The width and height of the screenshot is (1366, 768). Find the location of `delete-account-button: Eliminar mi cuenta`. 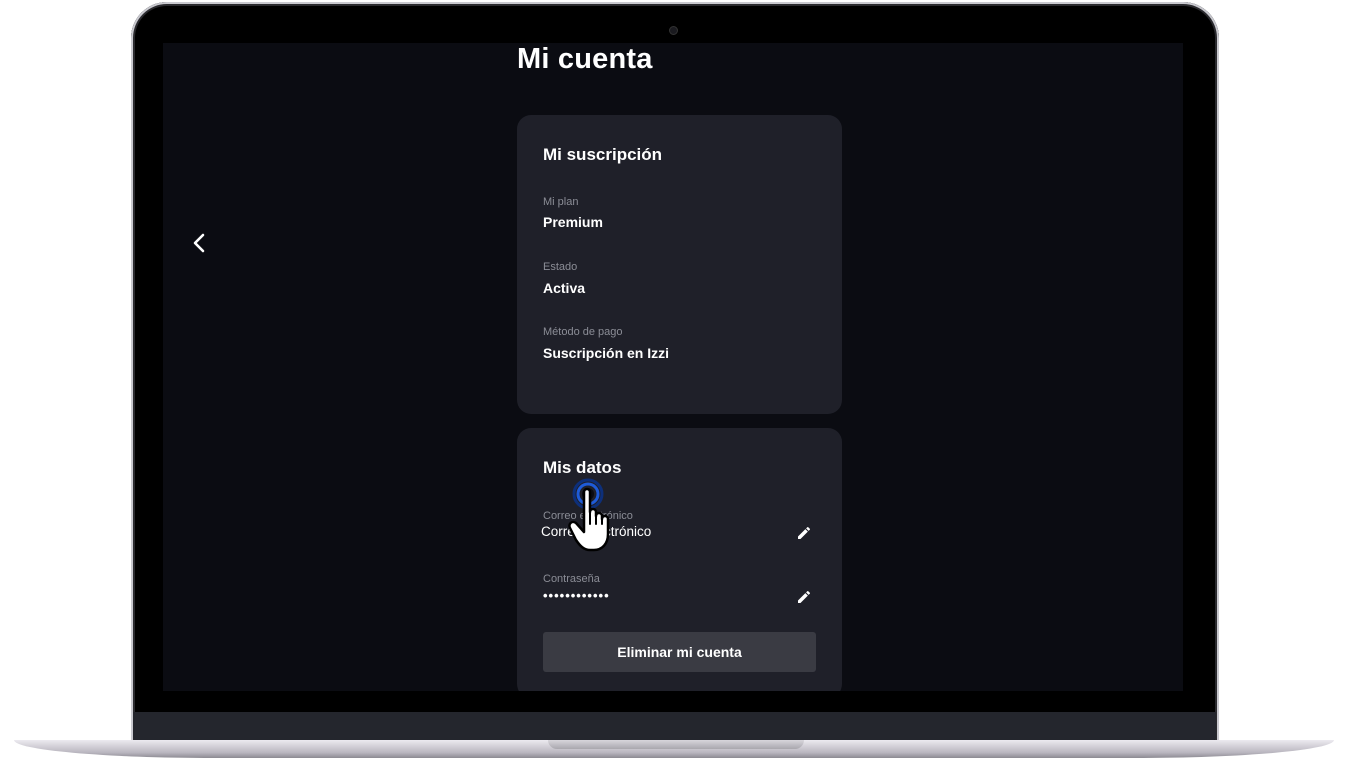

delete-account-button: Eliminar mi cuenta is located at coordinates (679, 652).